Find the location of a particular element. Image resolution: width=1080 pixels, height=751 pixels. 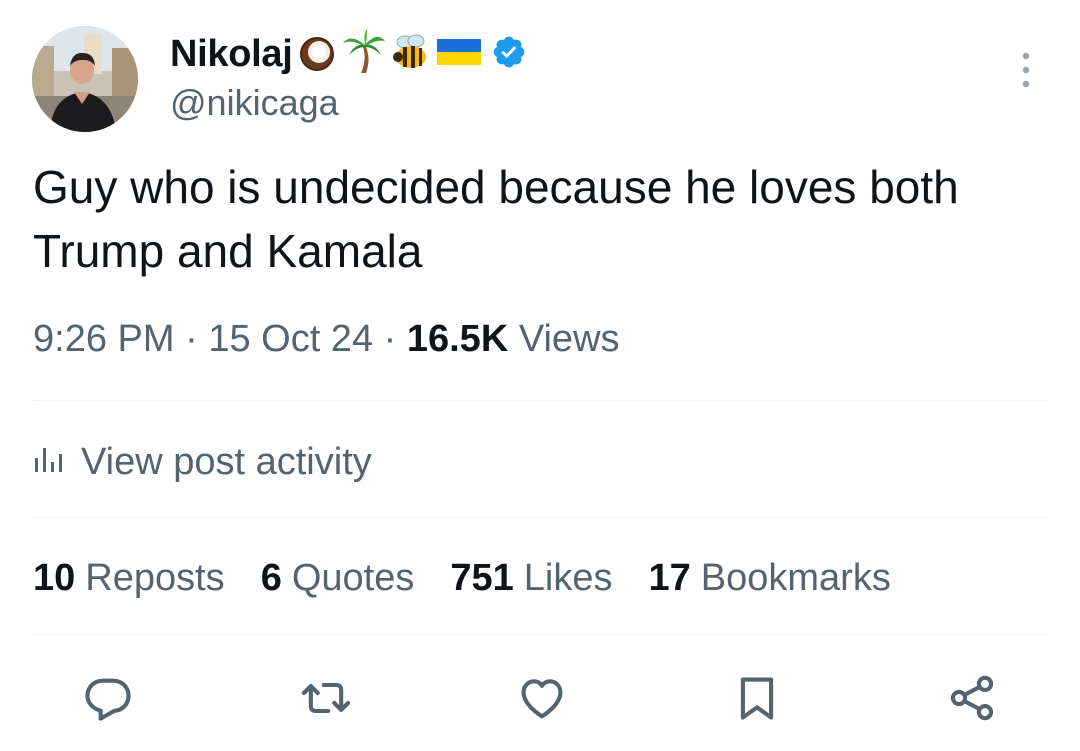

share-icon is located at coordinates (972, 698).